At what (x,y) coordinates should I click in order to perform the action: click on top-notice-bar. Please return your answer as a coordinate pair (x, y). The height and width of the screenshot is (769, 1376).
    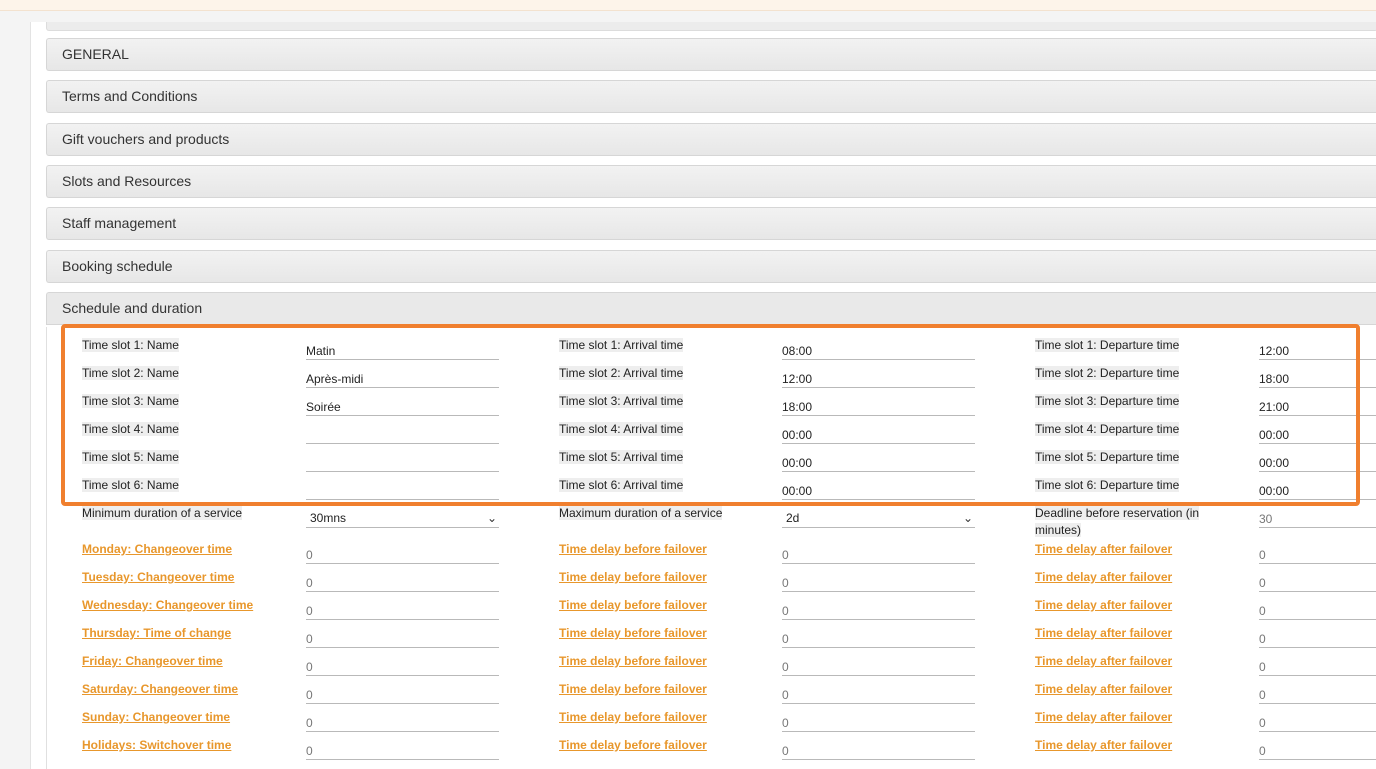
    Looking at the image, I should click on (688, 5).